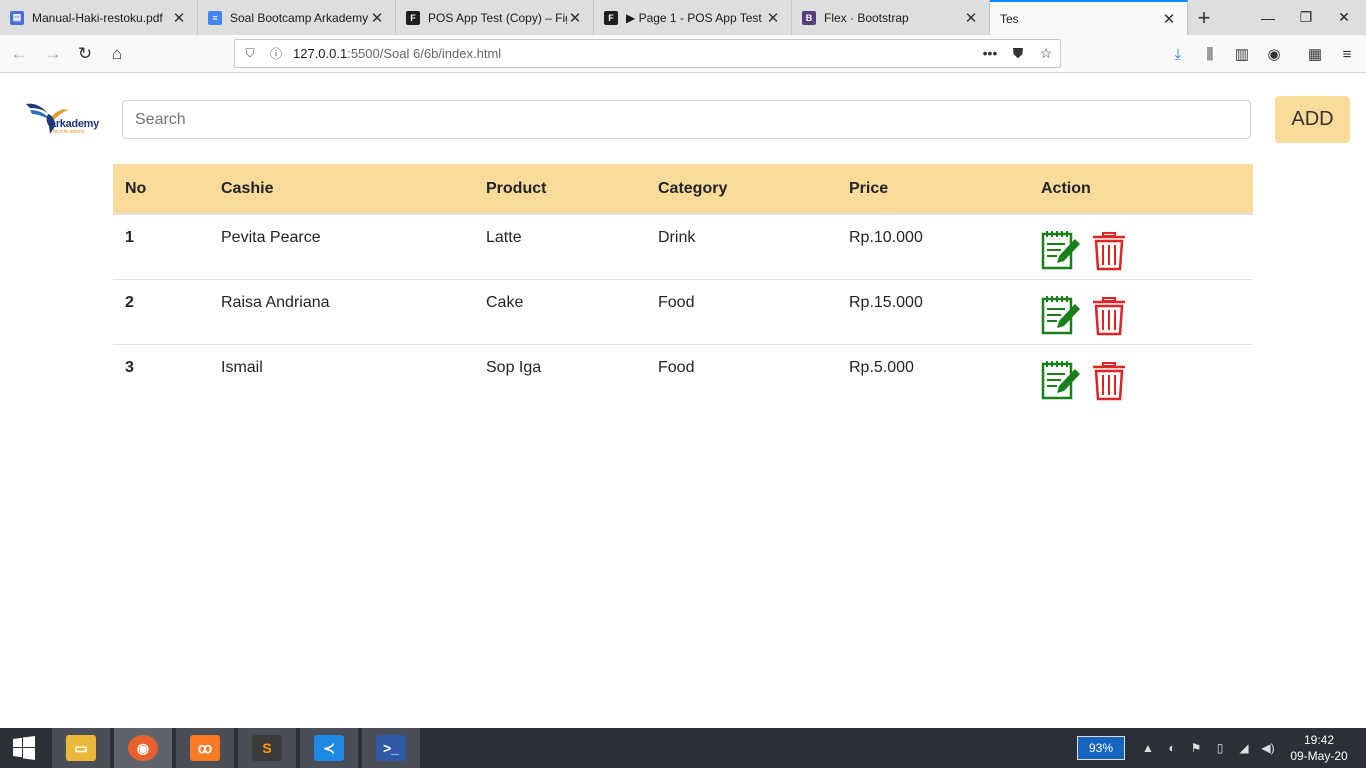  Describe the element at coordinates (1242, 54) in the screenshot. I see `sidebar-icon: ▥` at that location.